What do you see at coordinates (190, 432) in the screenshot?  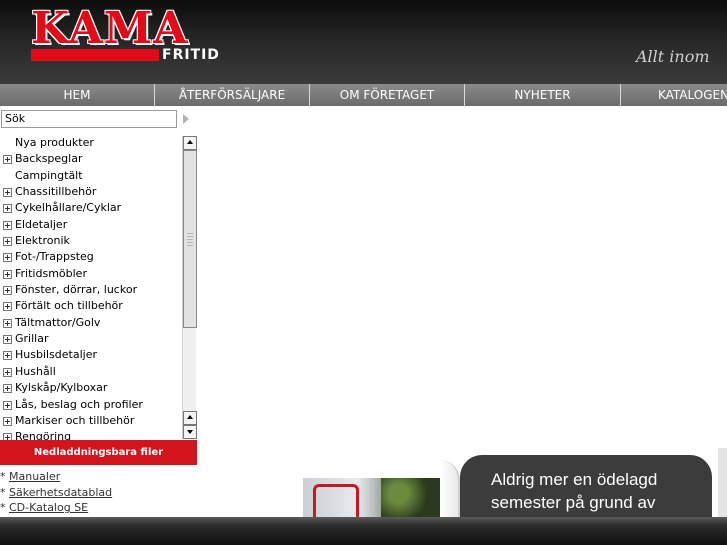 I see `scroll-down-icon` at bounding box center [190, 432].